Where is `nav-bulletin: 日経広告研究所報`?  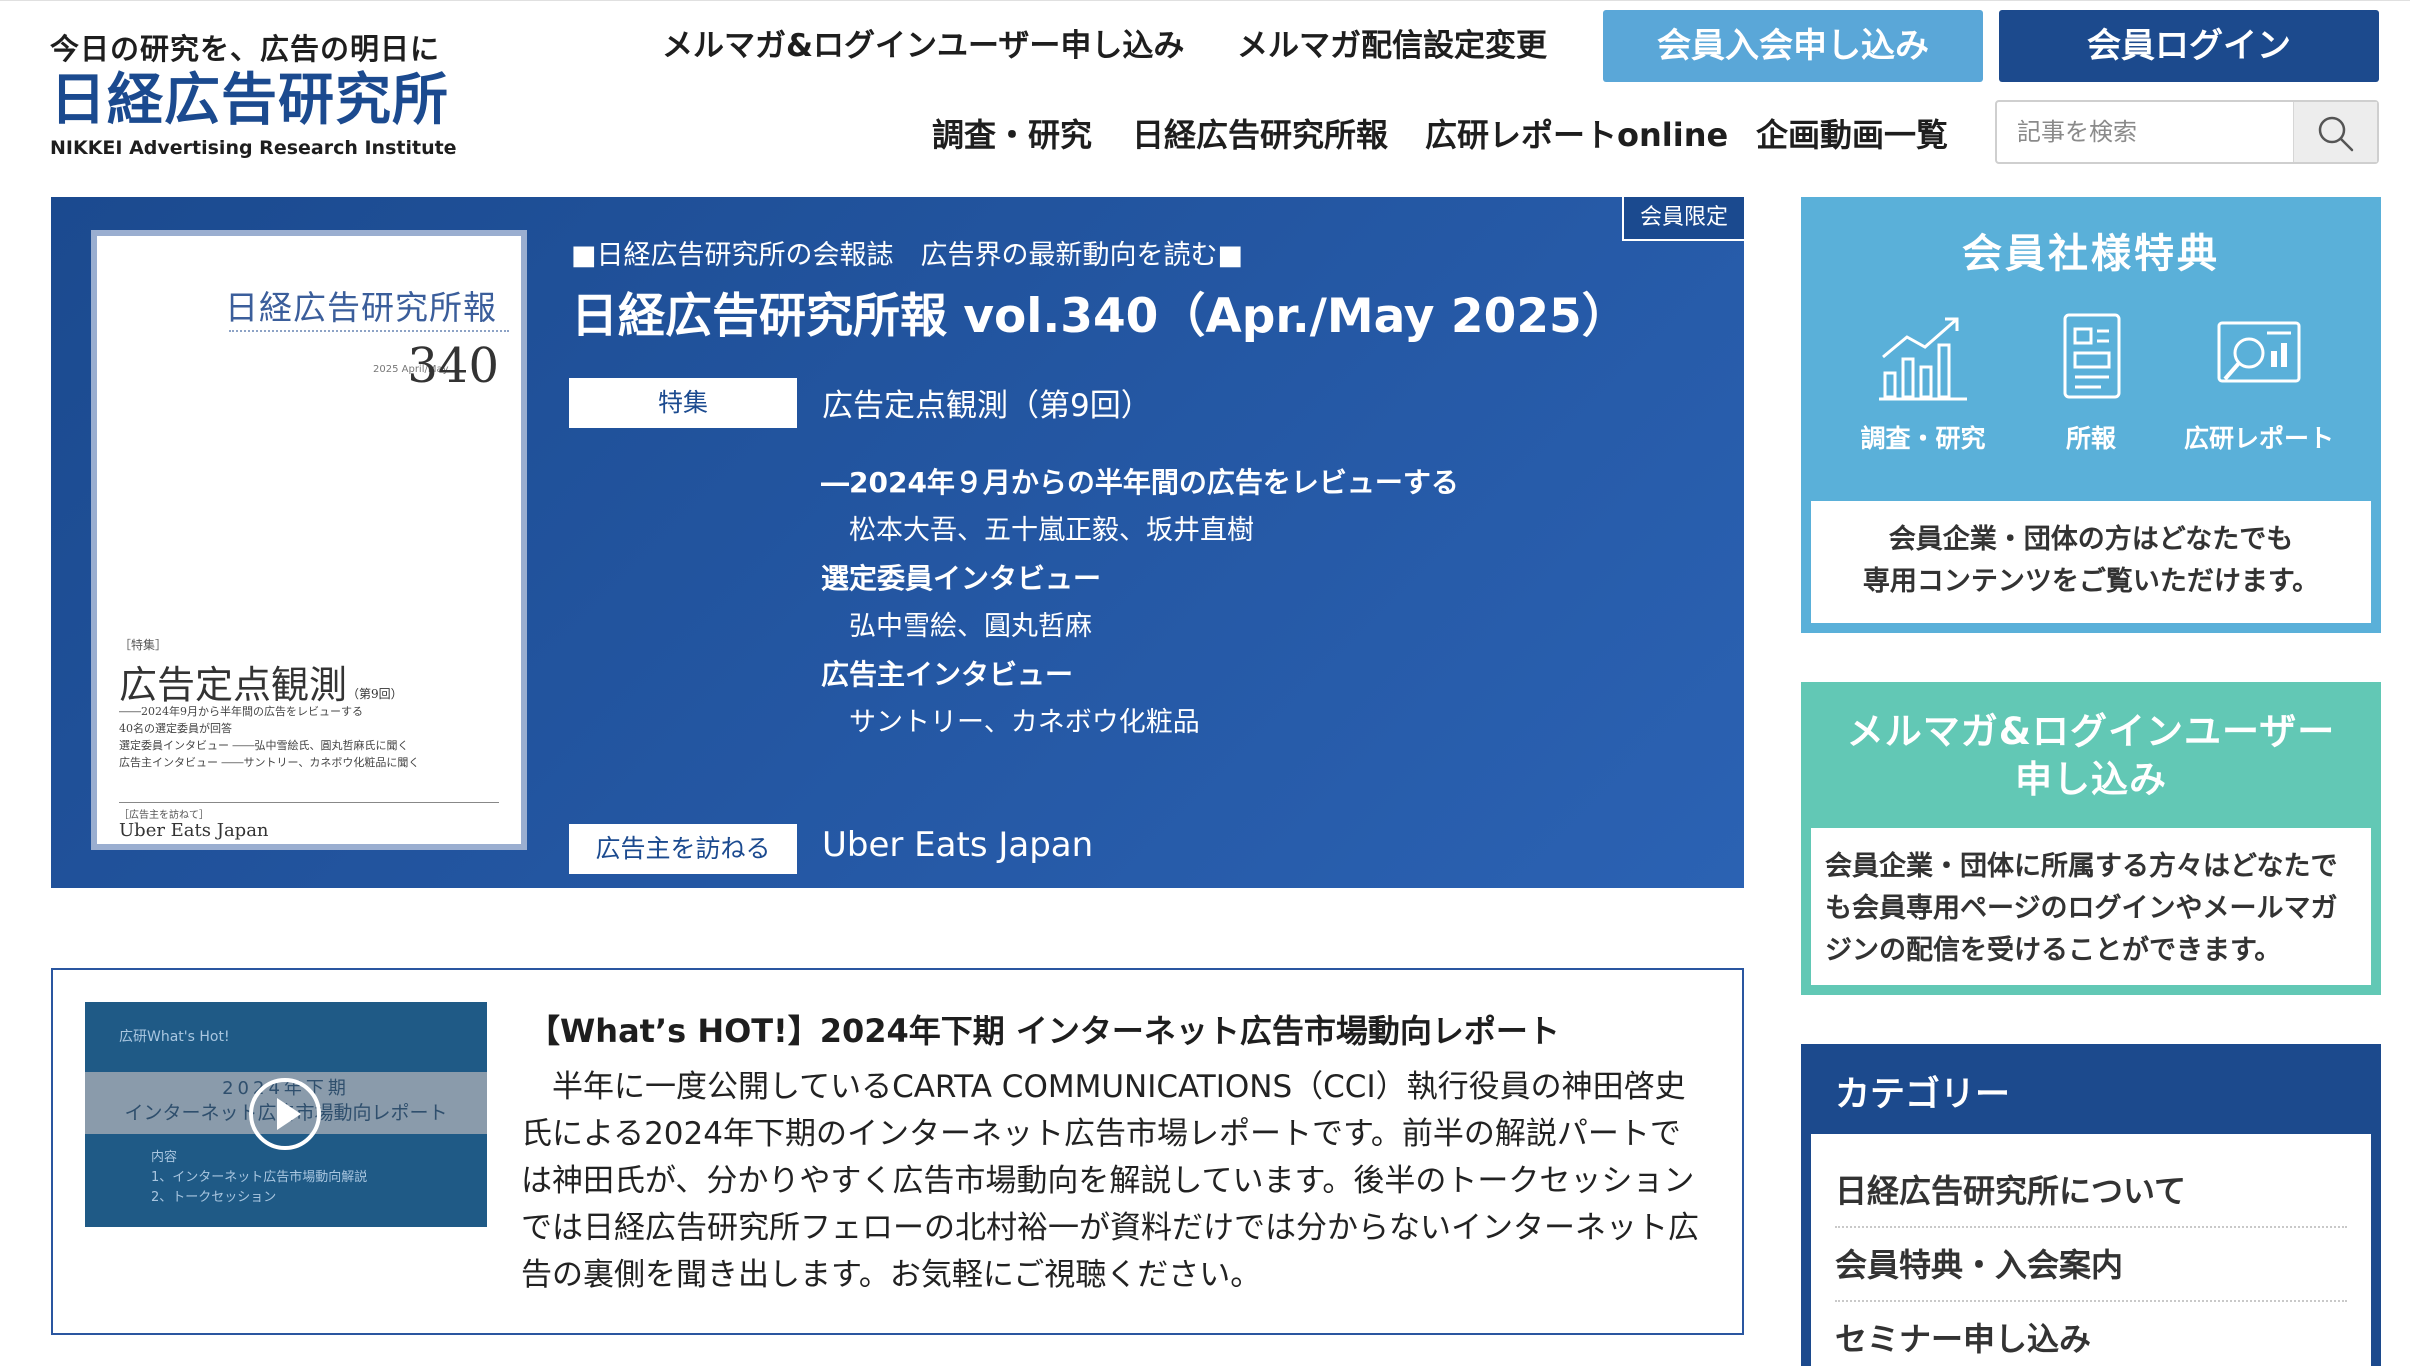
nav-bulletin: 日経広告研究所報 is located at coordinates (1260, 135).